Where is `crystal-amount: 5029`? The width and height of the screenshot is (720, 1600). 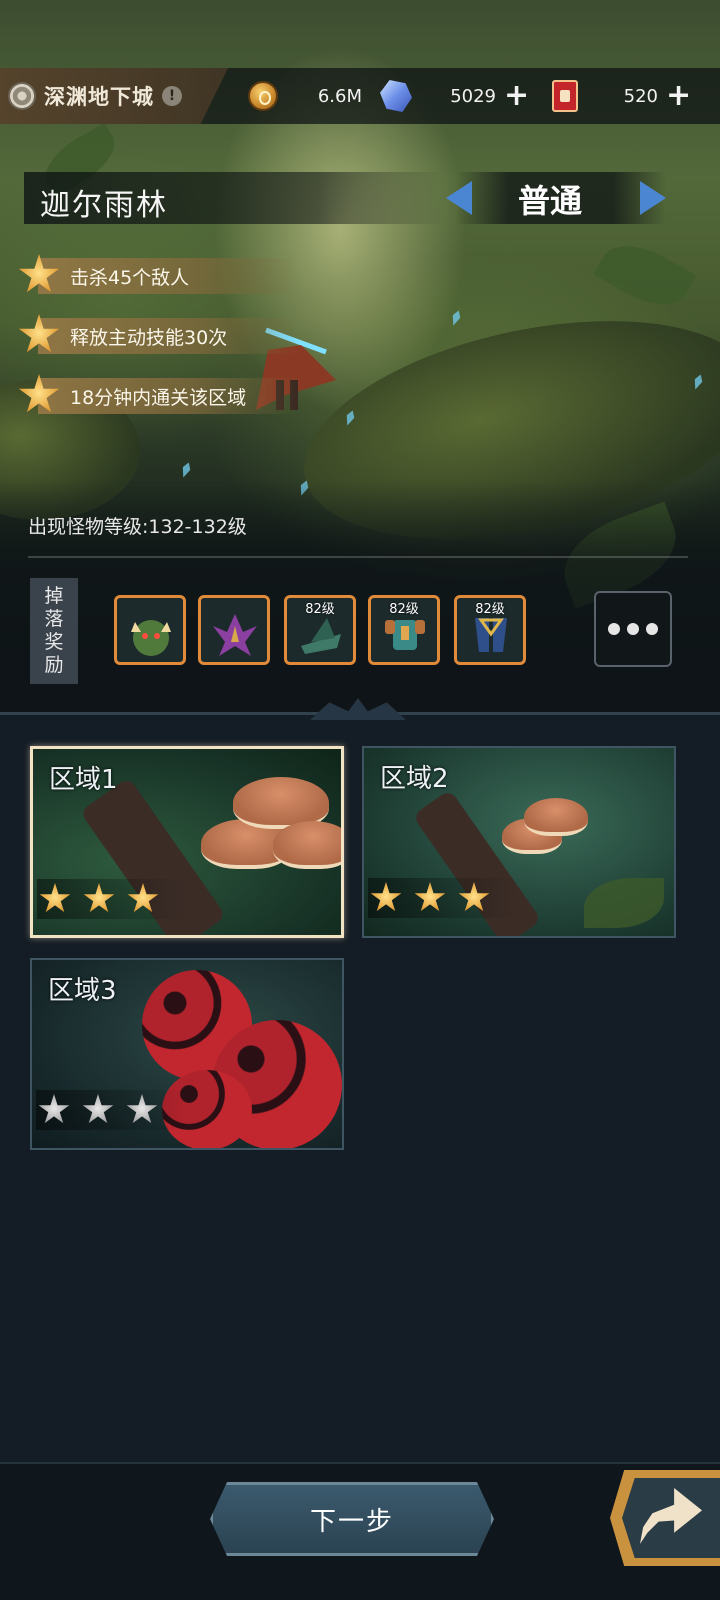 crystal-amount: 5029 is located at coordinates (473, 96).